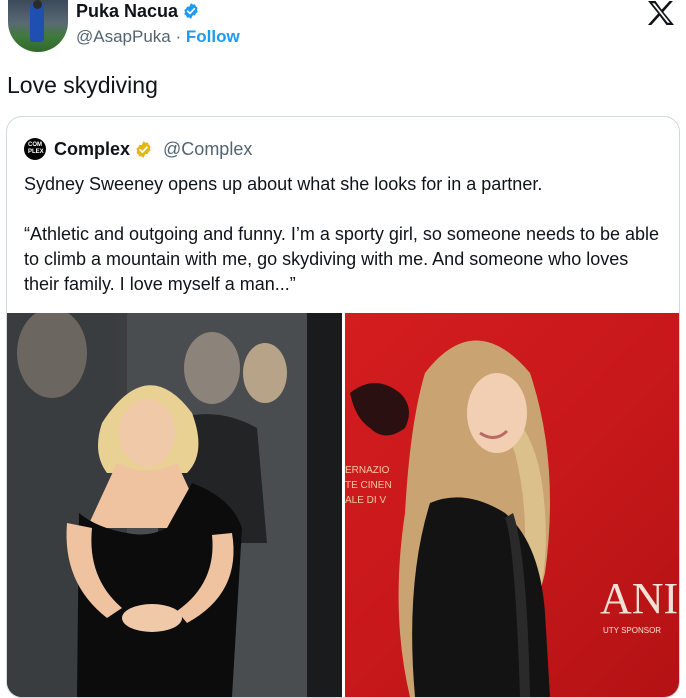  I want to click on backdrop-text: ERNAZIO, so click(367, 470).